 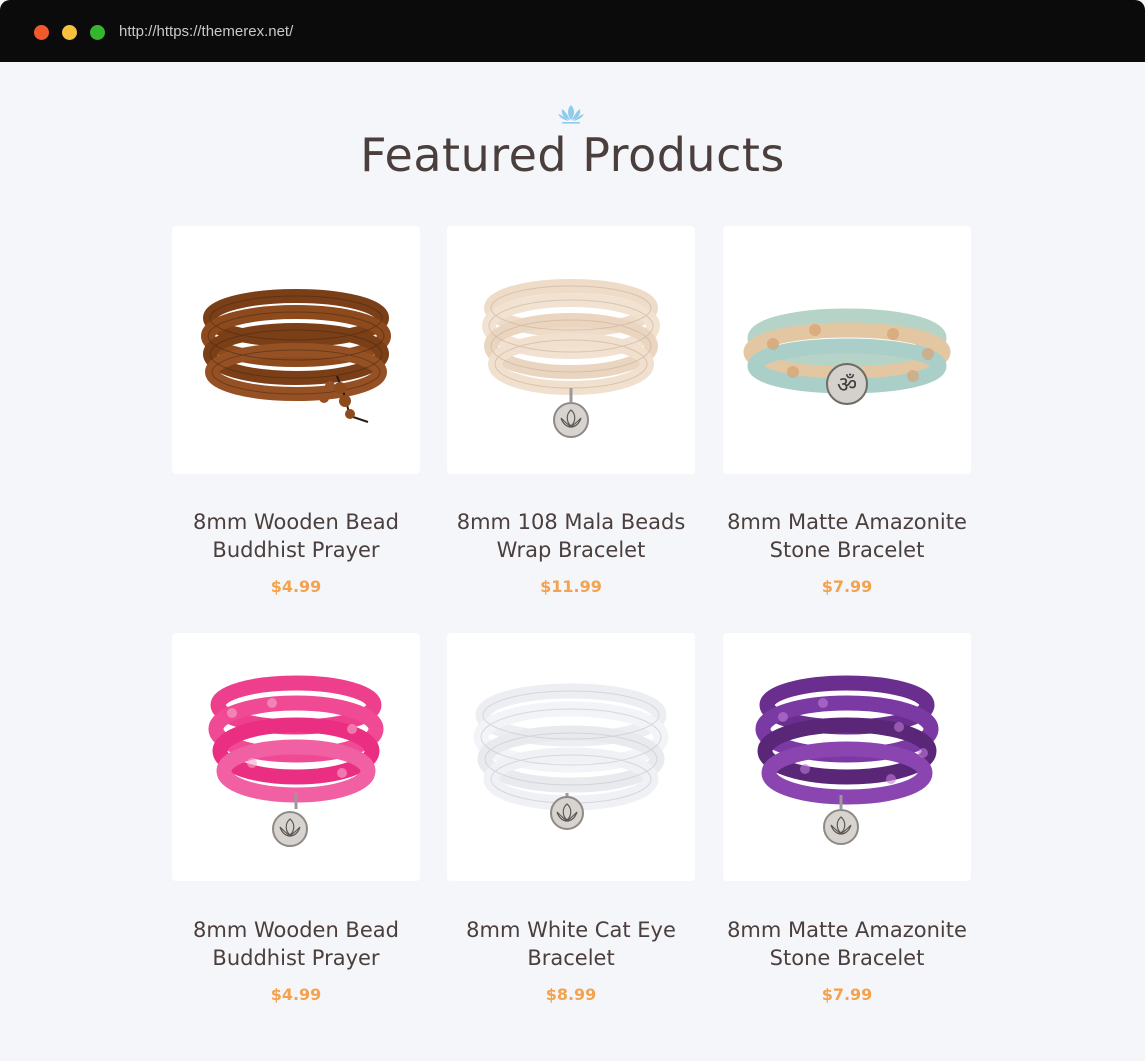 I want to click on product-price: $8.99, so click(x=571, y=994).